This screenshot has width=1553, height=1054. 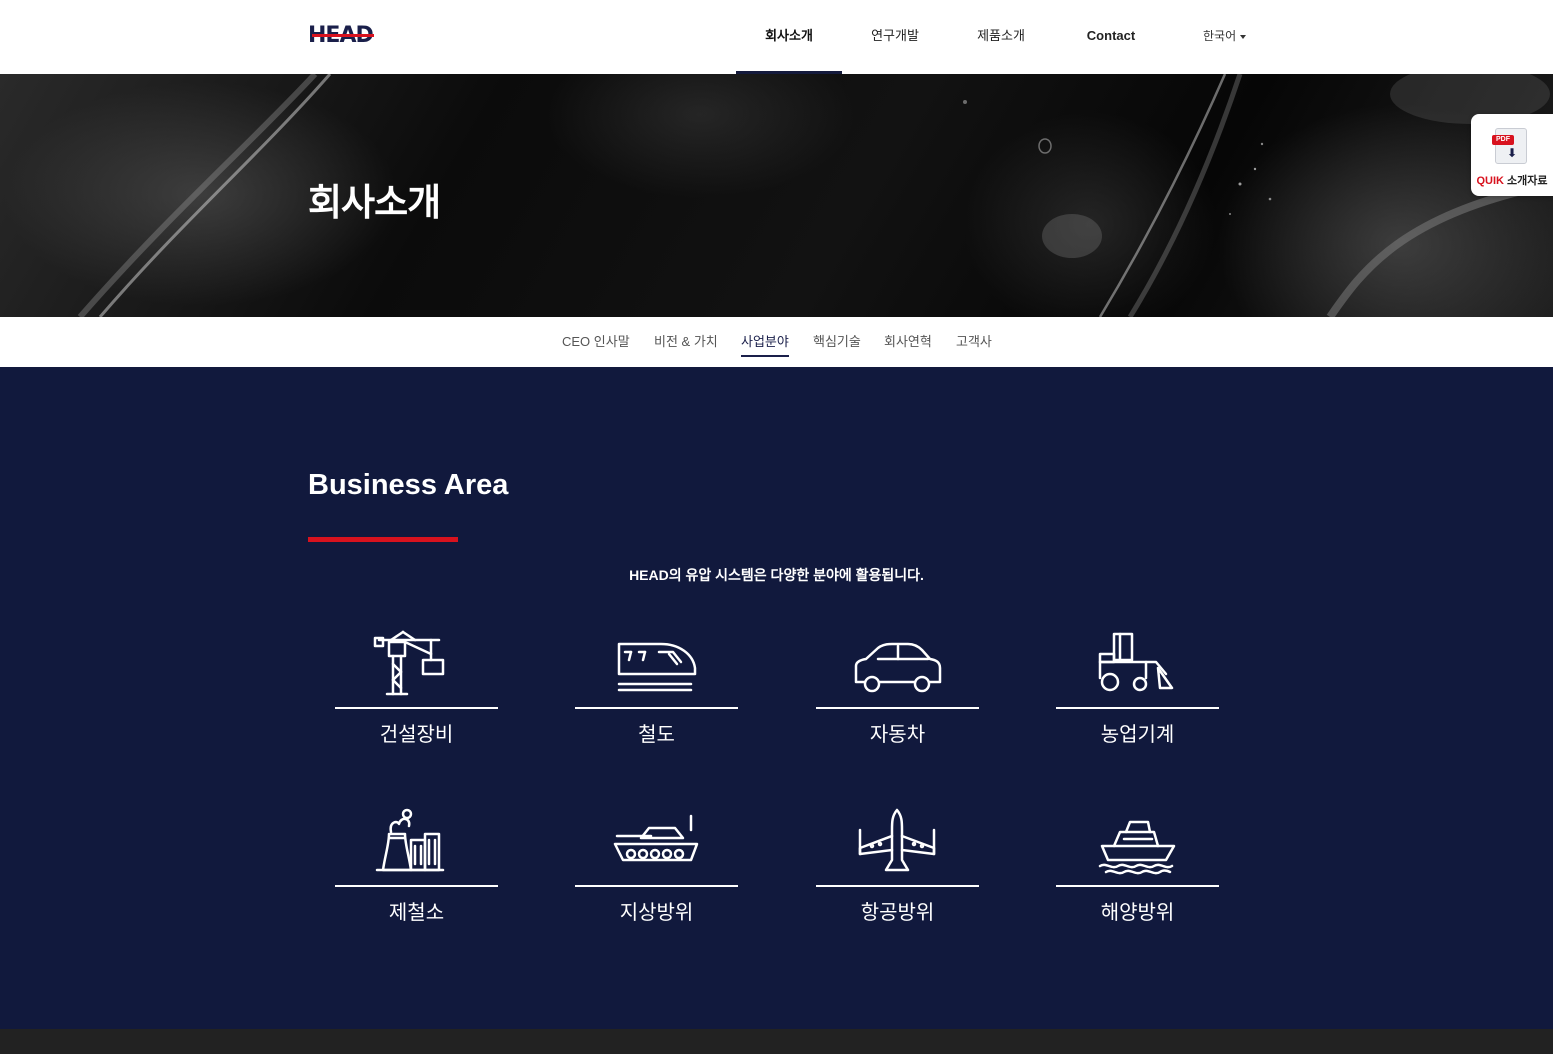 What do you see at coordinates (765, 344) in the screenshot?
I see `subnav-business-area: 사업분야` at bounding box center [765, 344].